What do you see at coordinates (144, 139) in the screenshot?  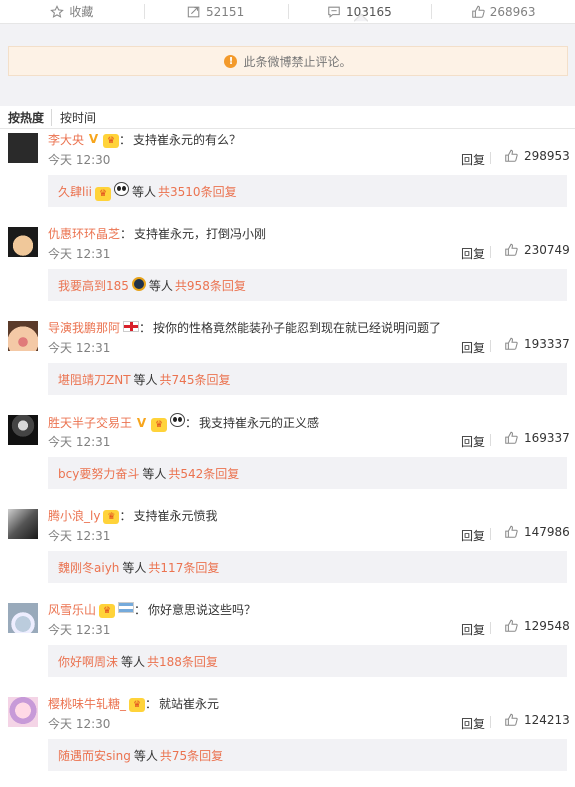 I see `comment-line: 李大央 V ♛ ： 支持崔永元的有么？` at bounding box center [144, 139].